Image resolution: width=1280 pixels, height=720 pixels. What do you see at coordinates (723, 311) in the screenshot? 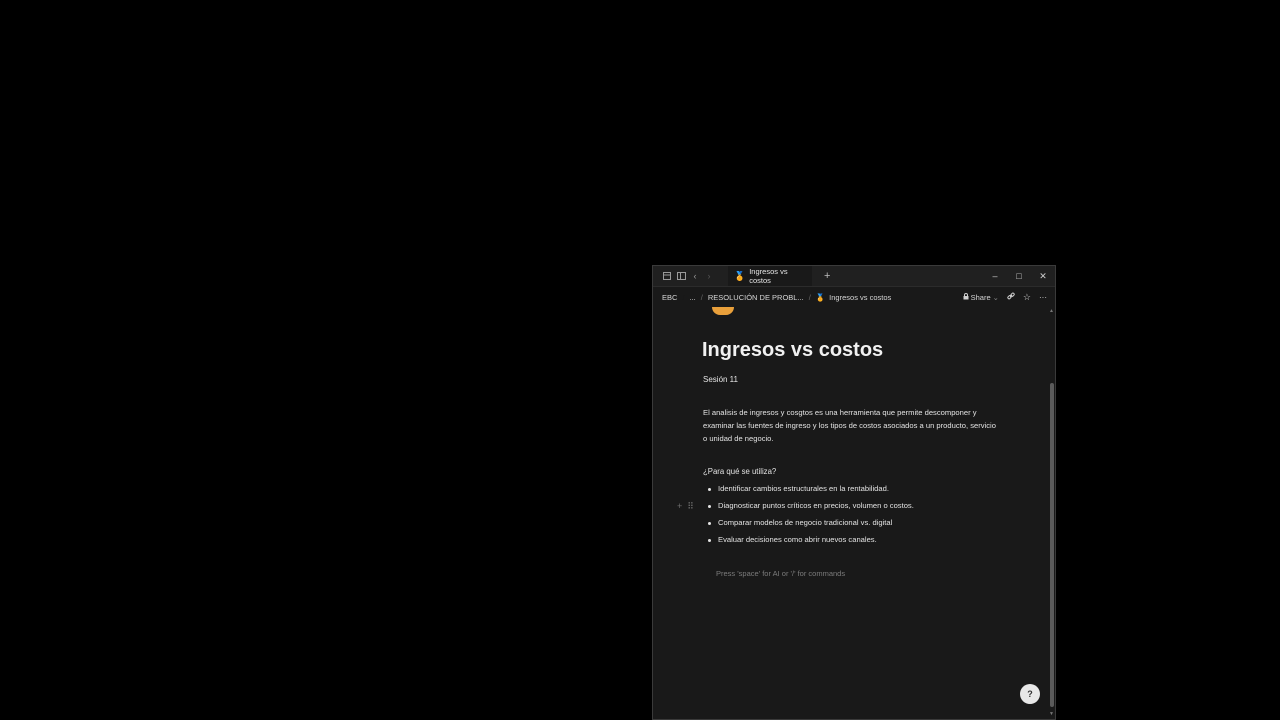
I see `page-icon` at bounding box center [723, 311].